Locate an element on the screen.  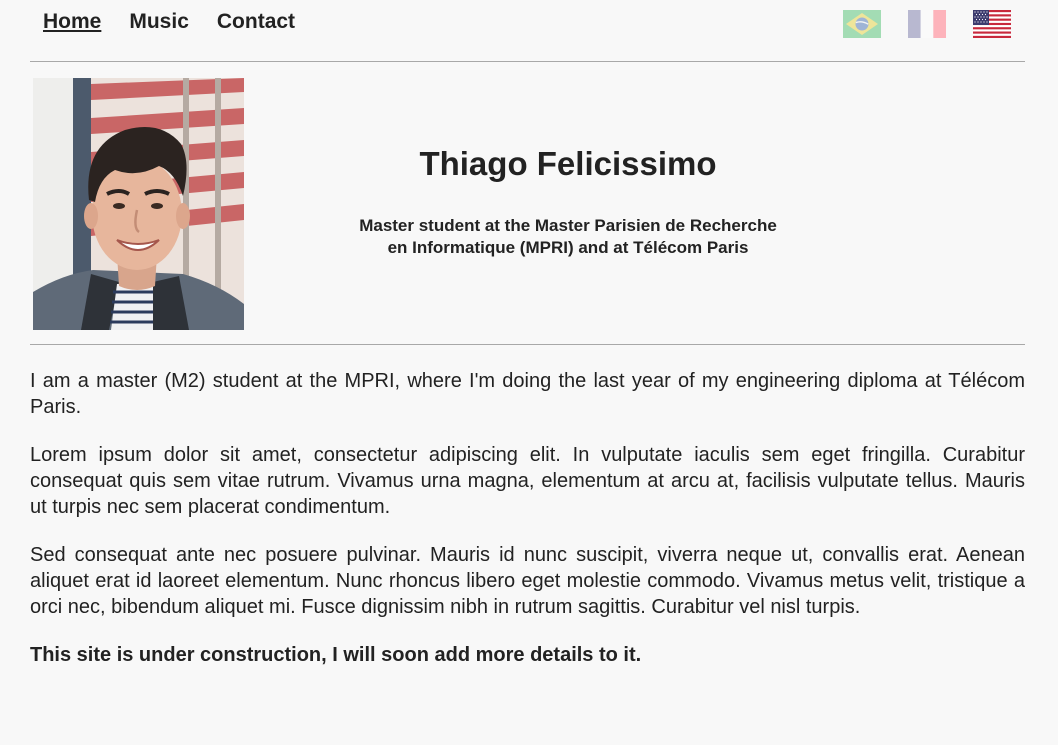
brazil-flag-icon is located at coordinates (862, 24).